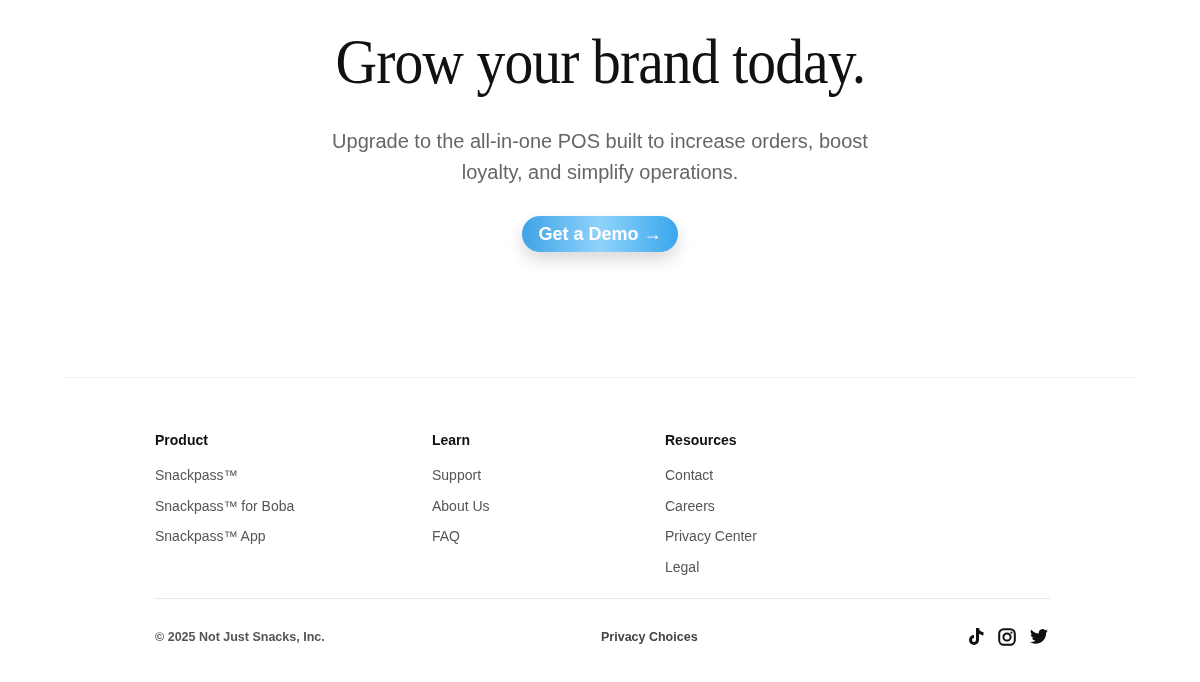 The height and width of the screenshot is (682, 1200). What do you see at coordinates (701, 440) in the screenshot?
I see `column-heading: Resources` at bounding box center [701, 440].